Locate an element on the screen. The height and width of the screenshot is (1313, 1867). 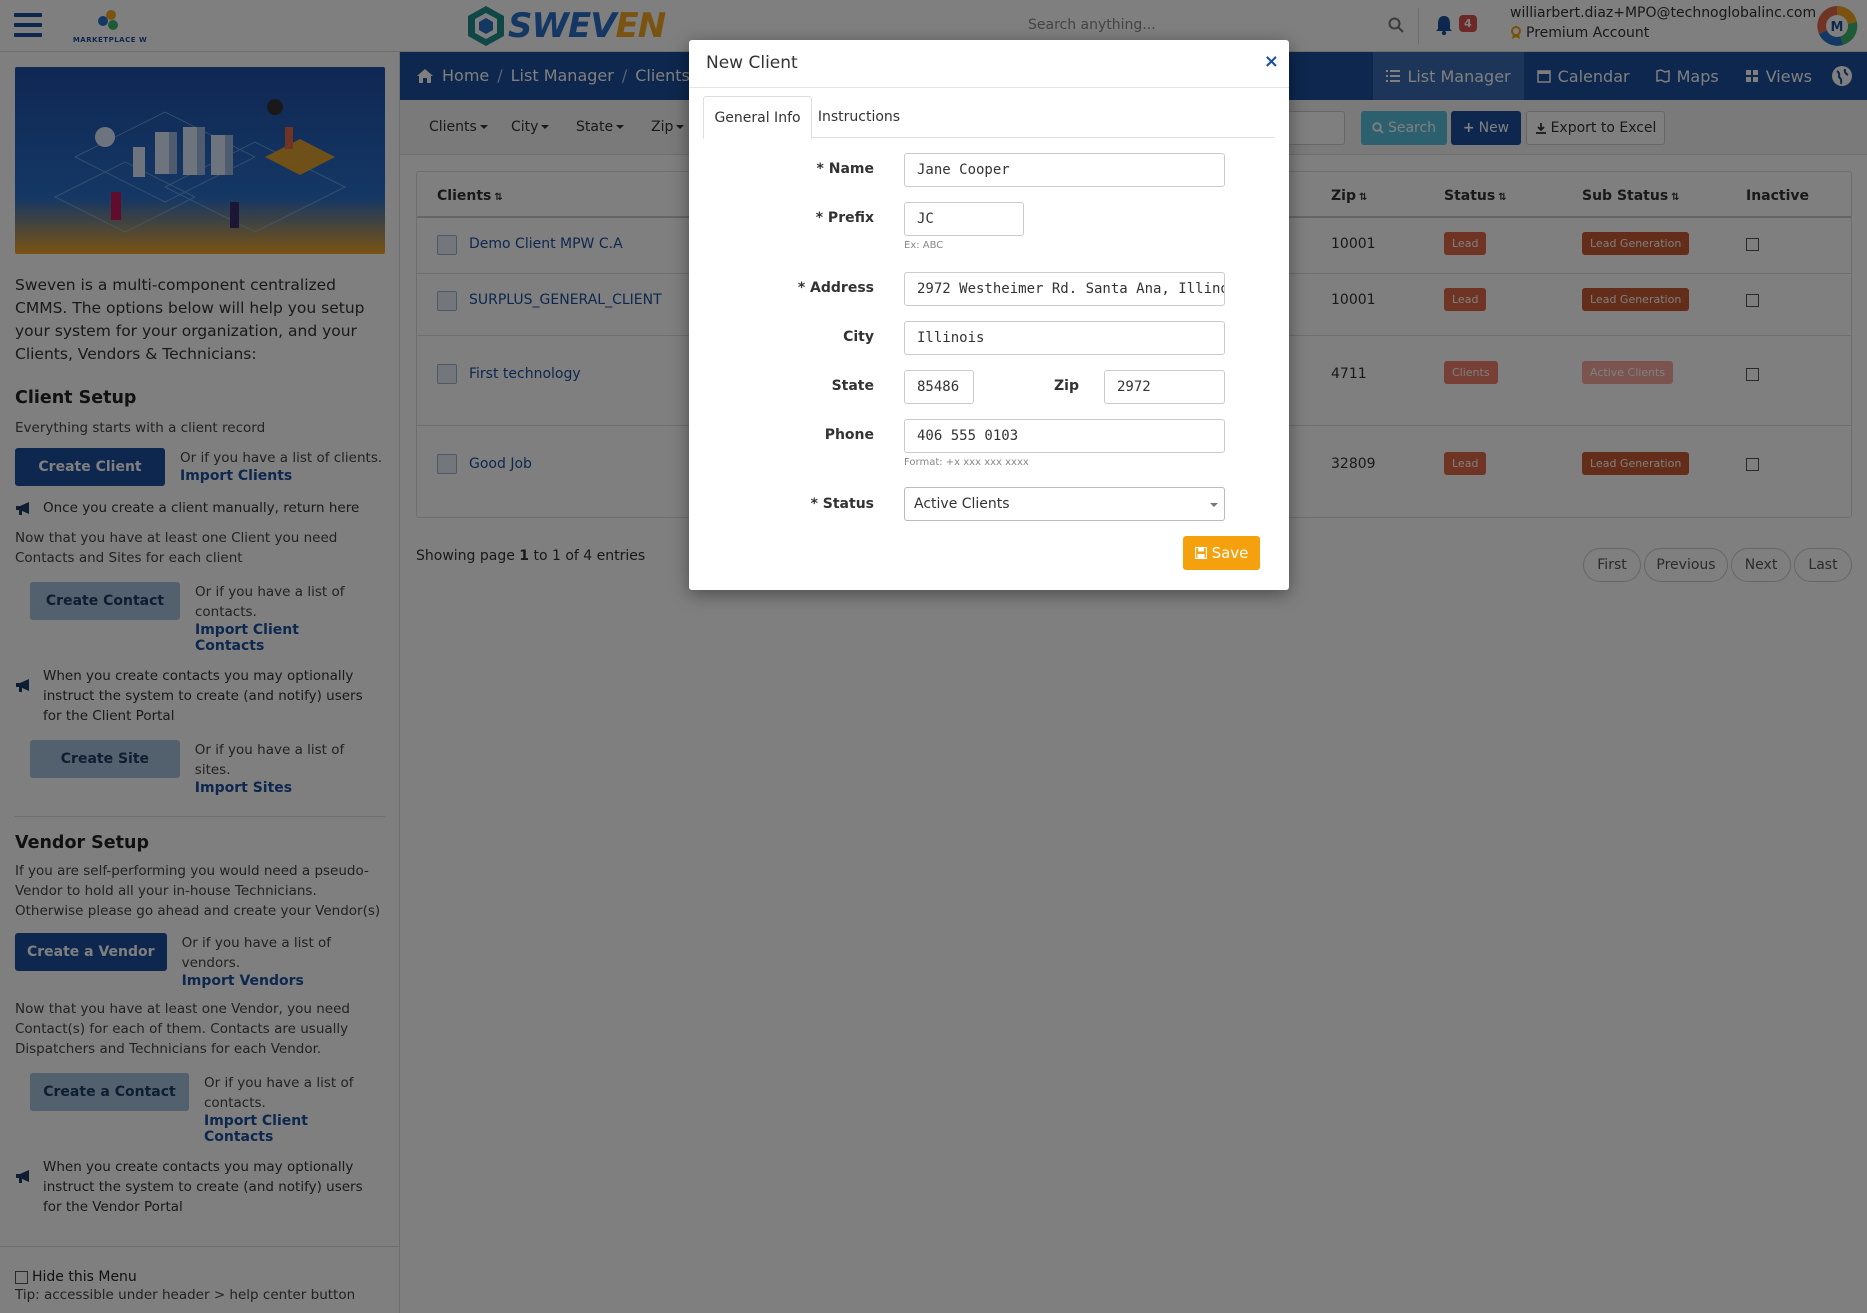
modal-header: New Client × is located at coordinates (989, 64).